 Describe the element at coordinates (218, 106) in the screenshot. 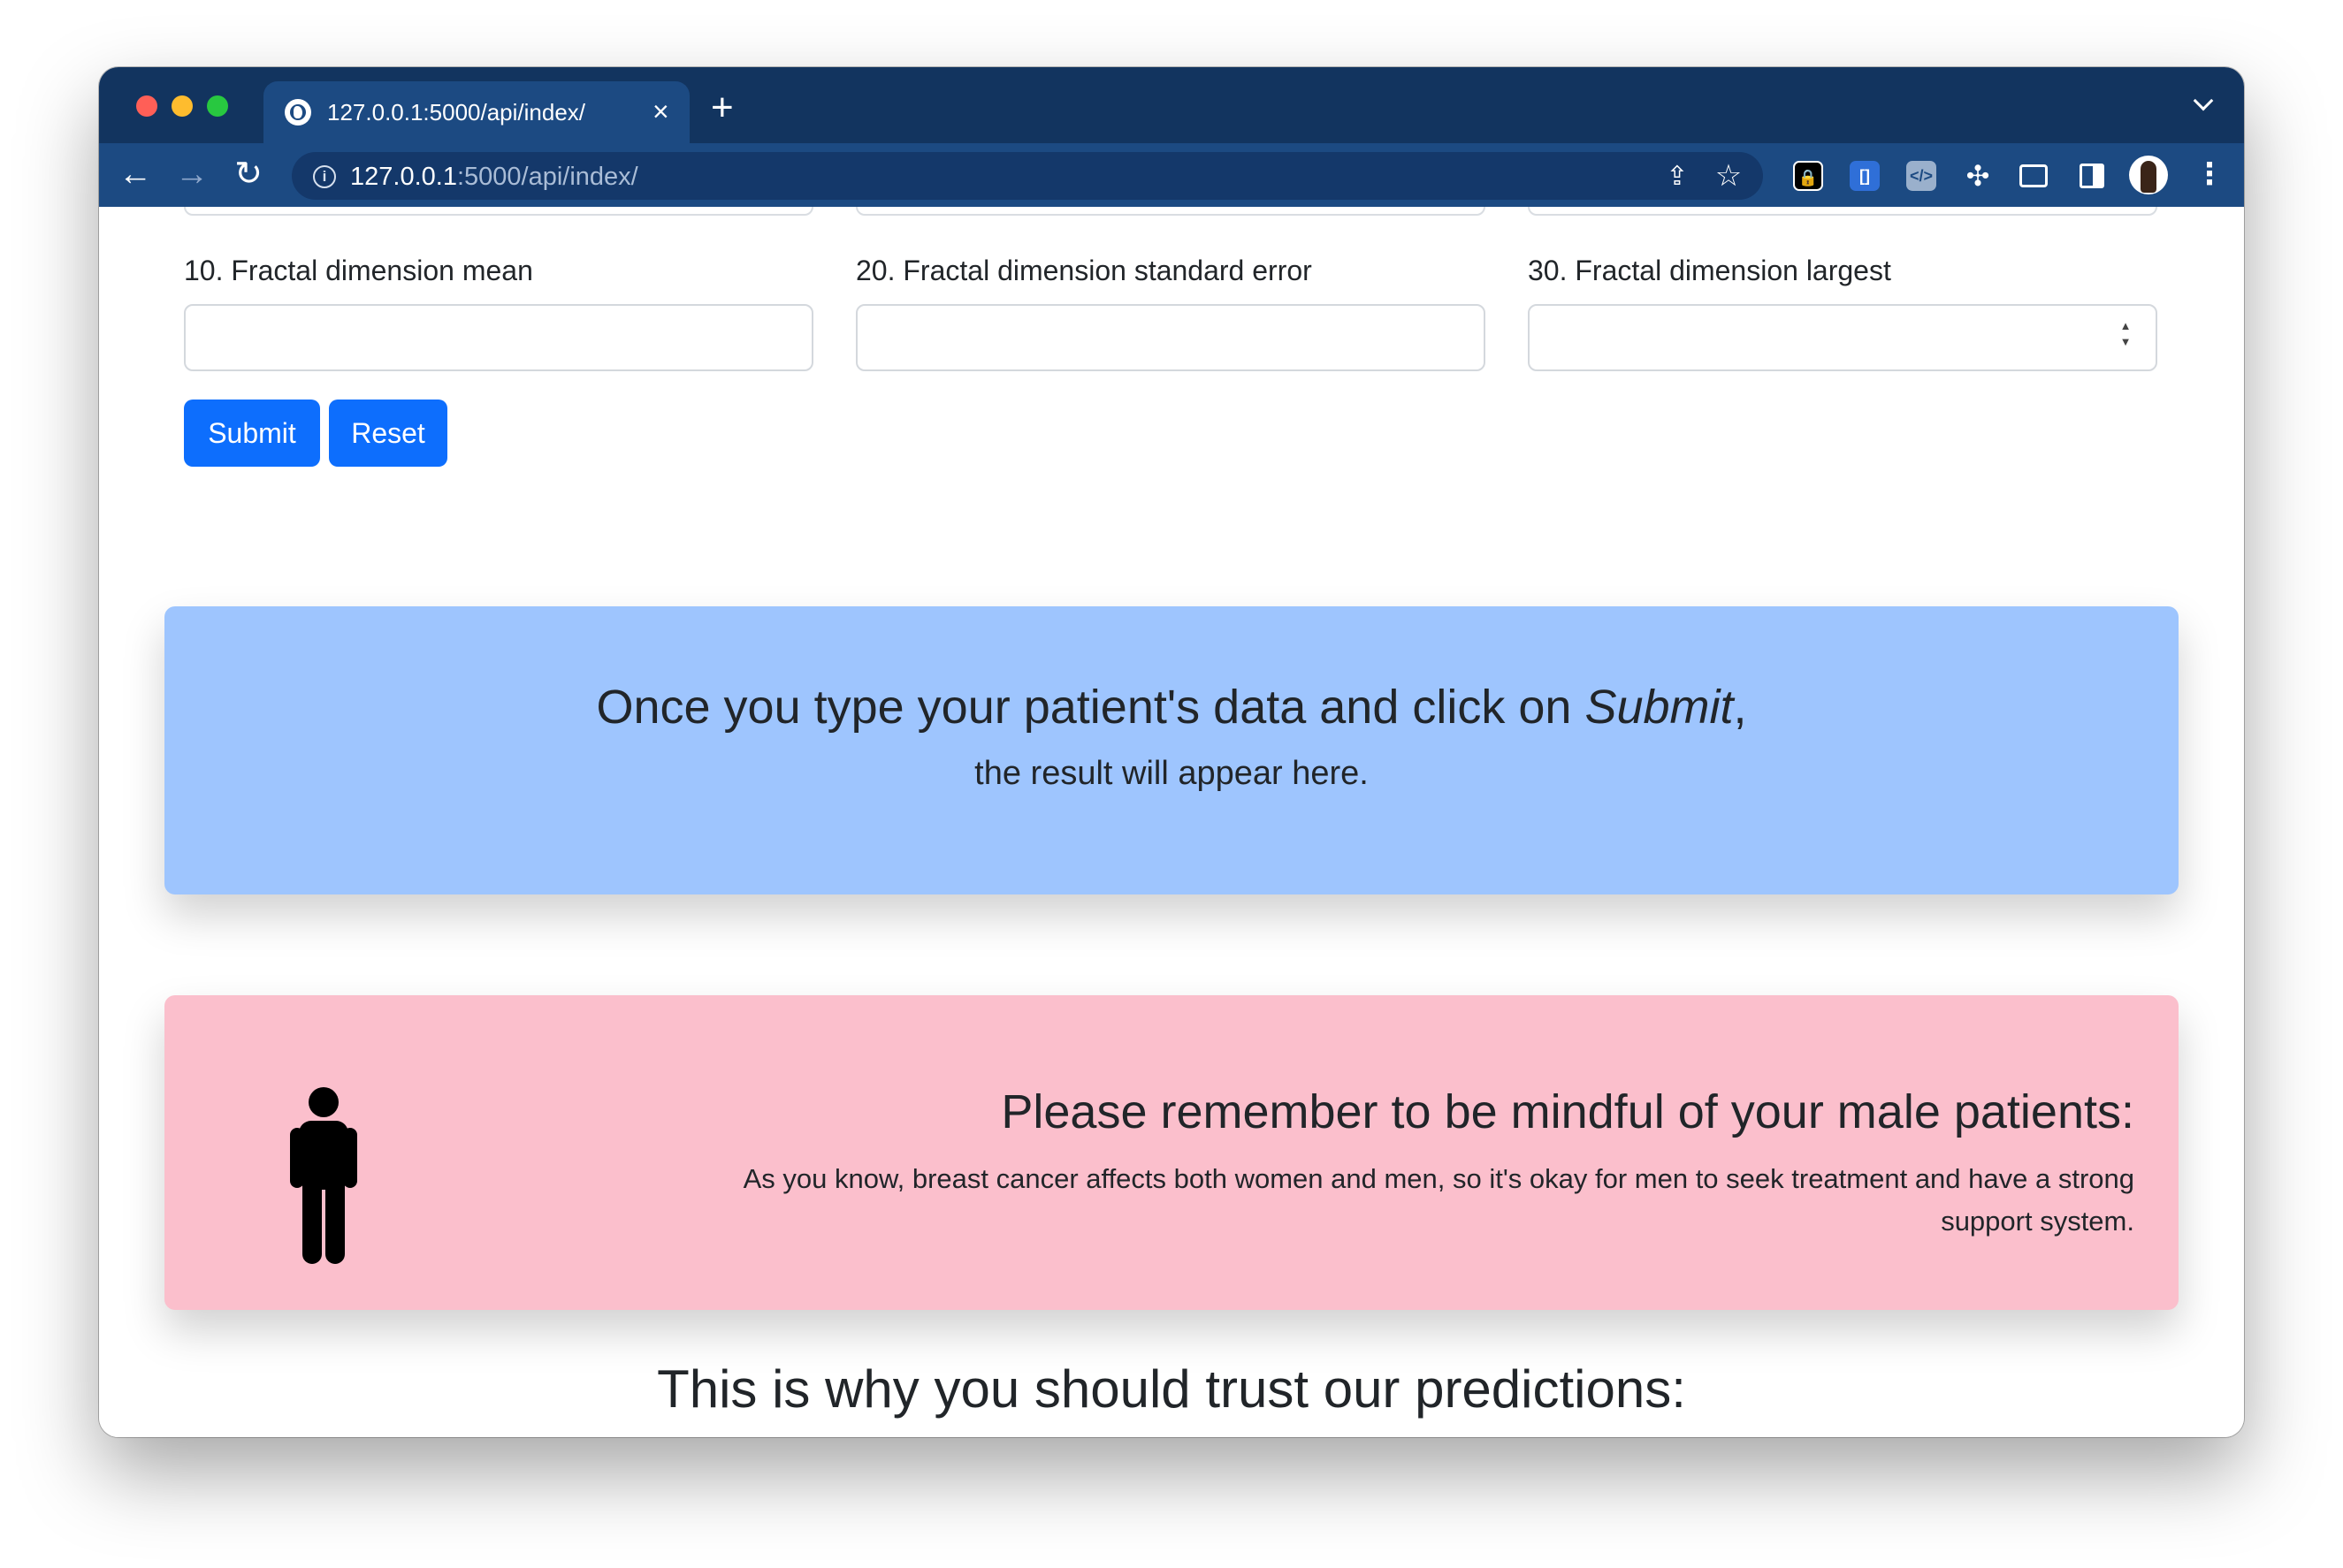

I see `maximize-window-button` at that location.